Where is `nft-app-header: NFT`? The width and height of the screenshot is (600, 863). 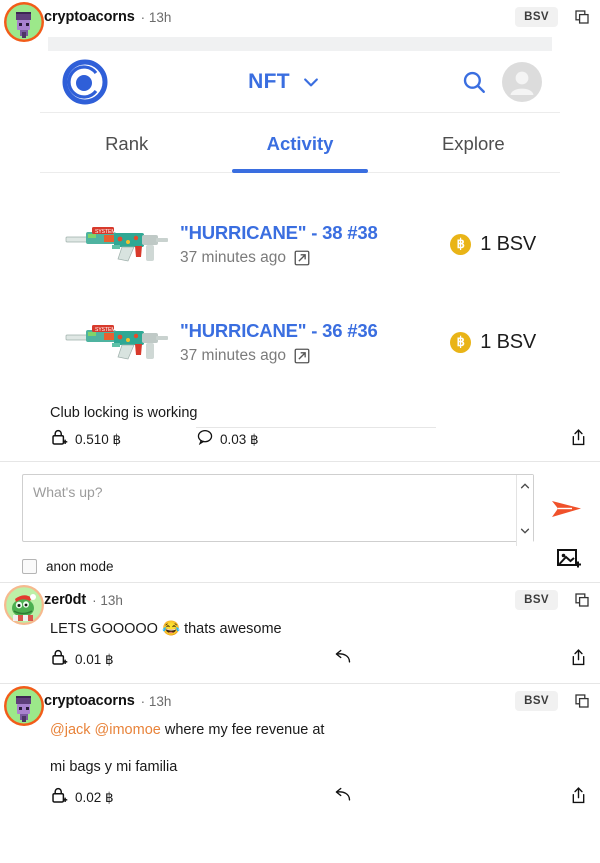
nft-app-header: NFT is located at coordinates (300, 82).